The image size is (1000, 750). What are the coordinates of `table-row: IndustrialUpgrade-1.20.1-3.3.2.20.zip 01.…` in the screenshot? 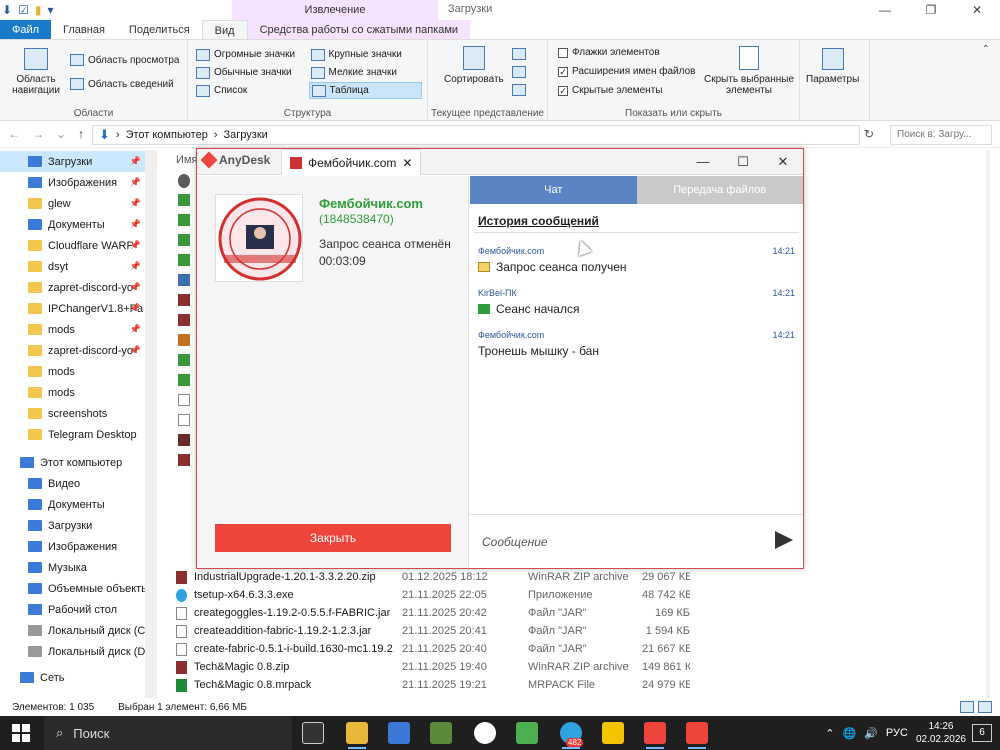 It's located at (436, 577).